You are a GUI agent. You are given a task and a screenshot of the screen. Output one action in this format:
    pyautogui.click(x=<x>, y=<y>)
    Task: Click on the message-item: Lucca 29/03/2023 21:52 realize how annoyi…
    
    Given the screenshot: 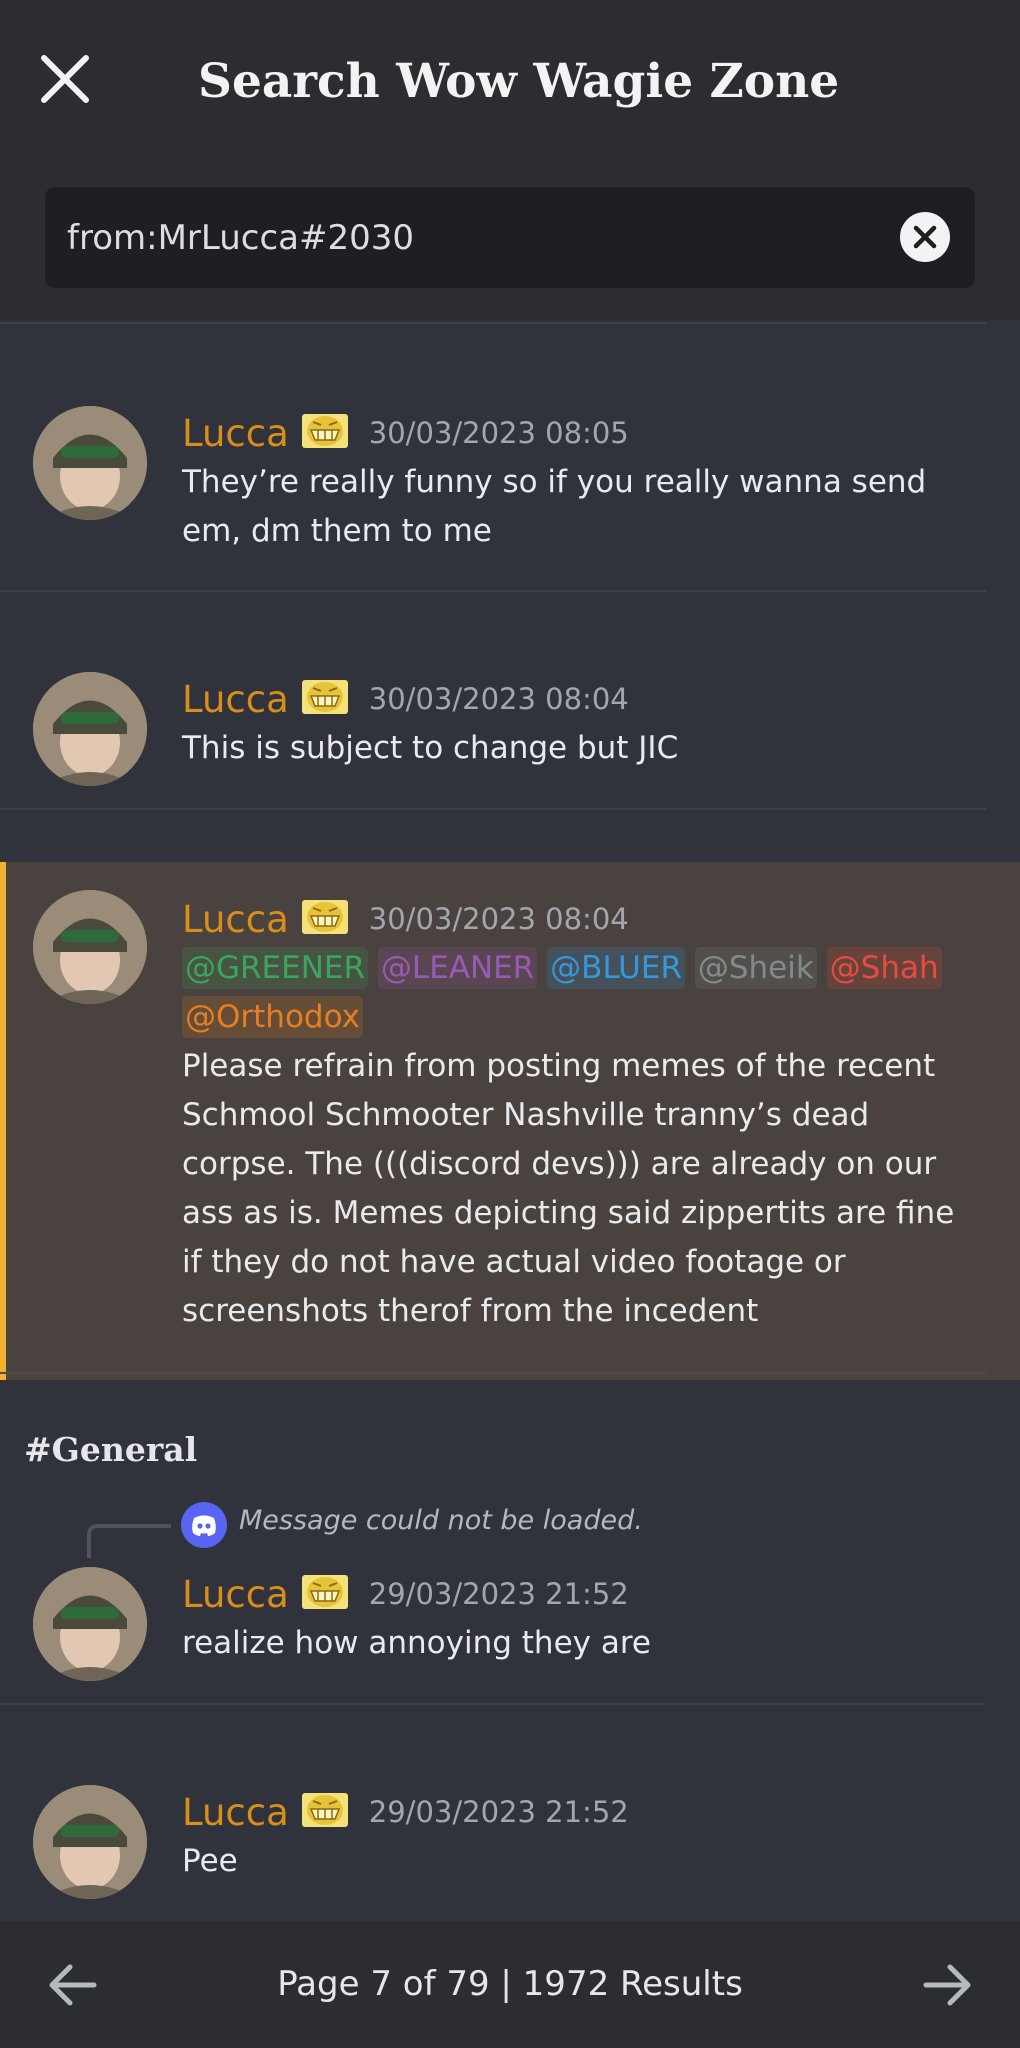 What is the action you would take?
    pyautogui.click(x=510, y=1630)
    